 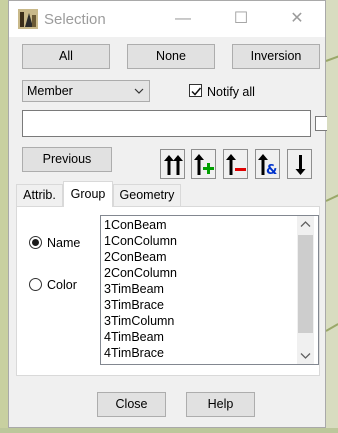 What do you see at coordinates (88, 194) in the screenshot?
I see `tab-group: Group` at bounding box center [88, 194].